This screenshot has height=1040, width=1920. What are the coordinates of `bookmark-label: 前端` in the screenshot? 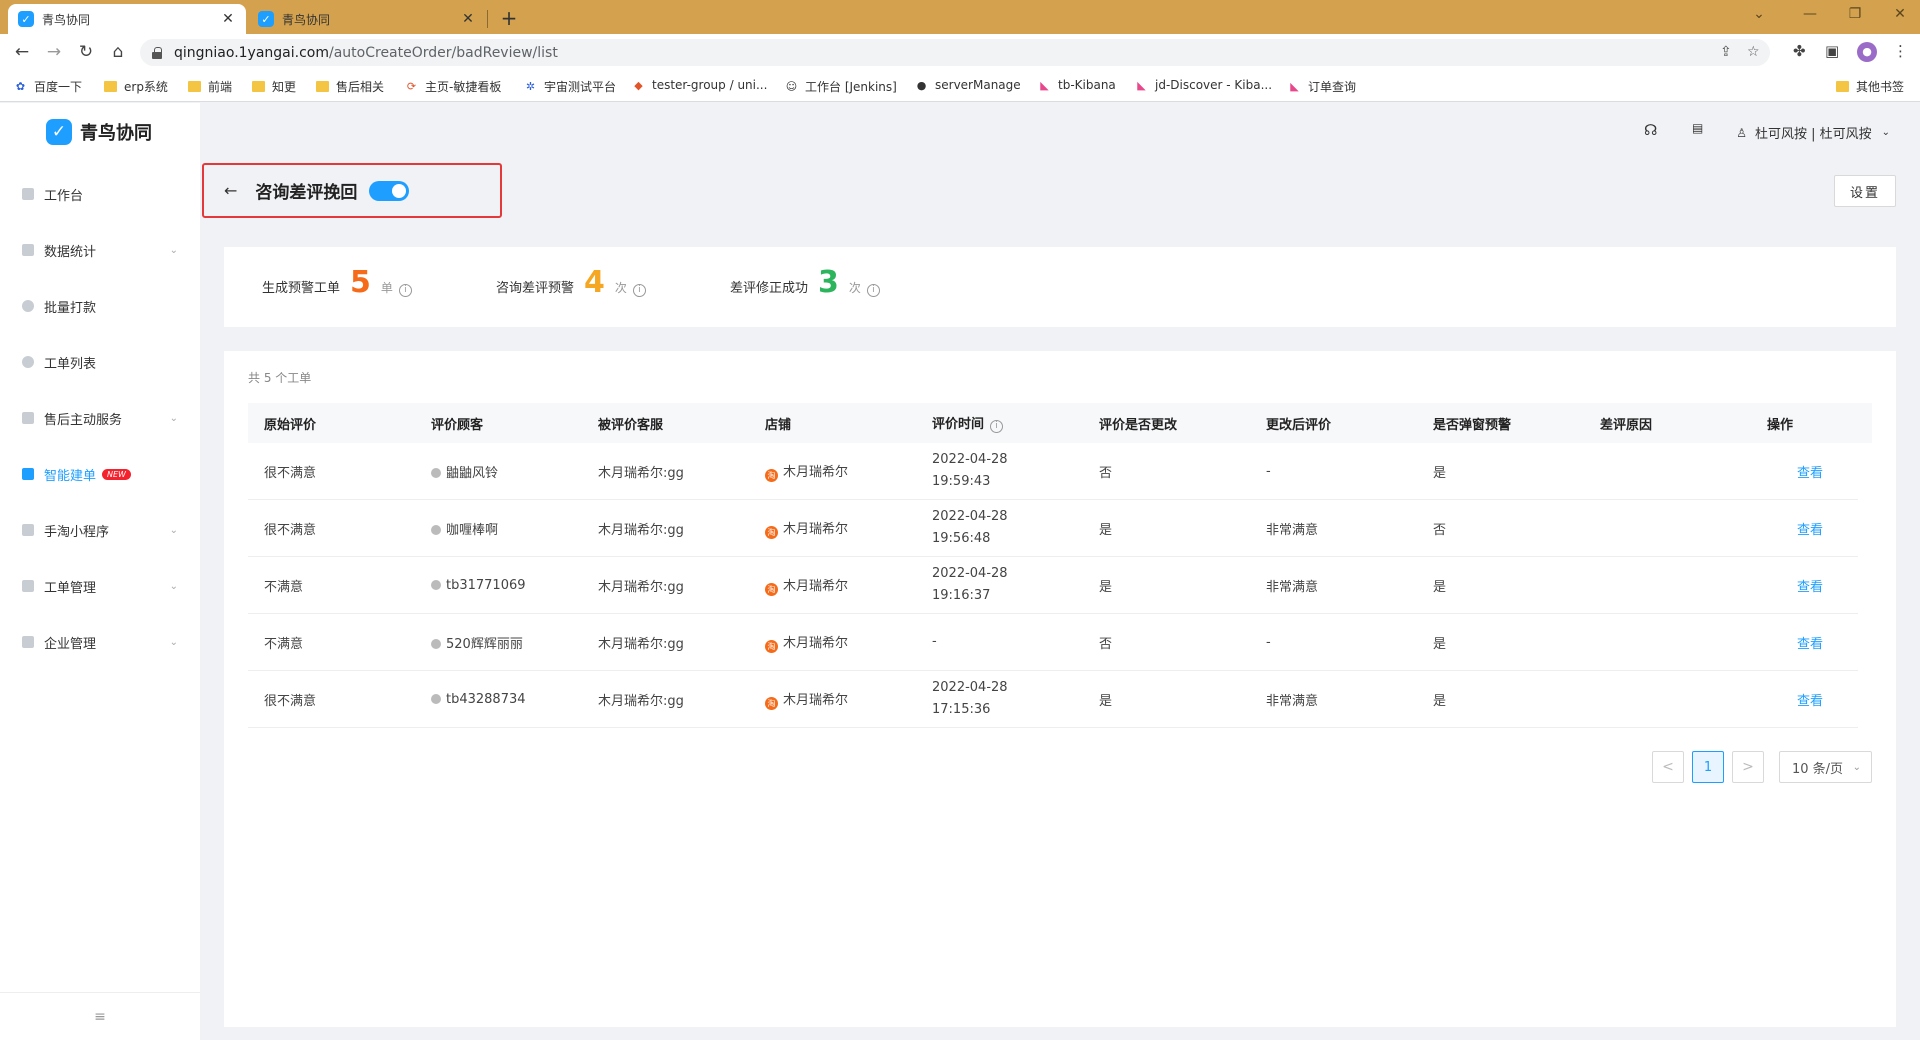 It's located at (220, 87).